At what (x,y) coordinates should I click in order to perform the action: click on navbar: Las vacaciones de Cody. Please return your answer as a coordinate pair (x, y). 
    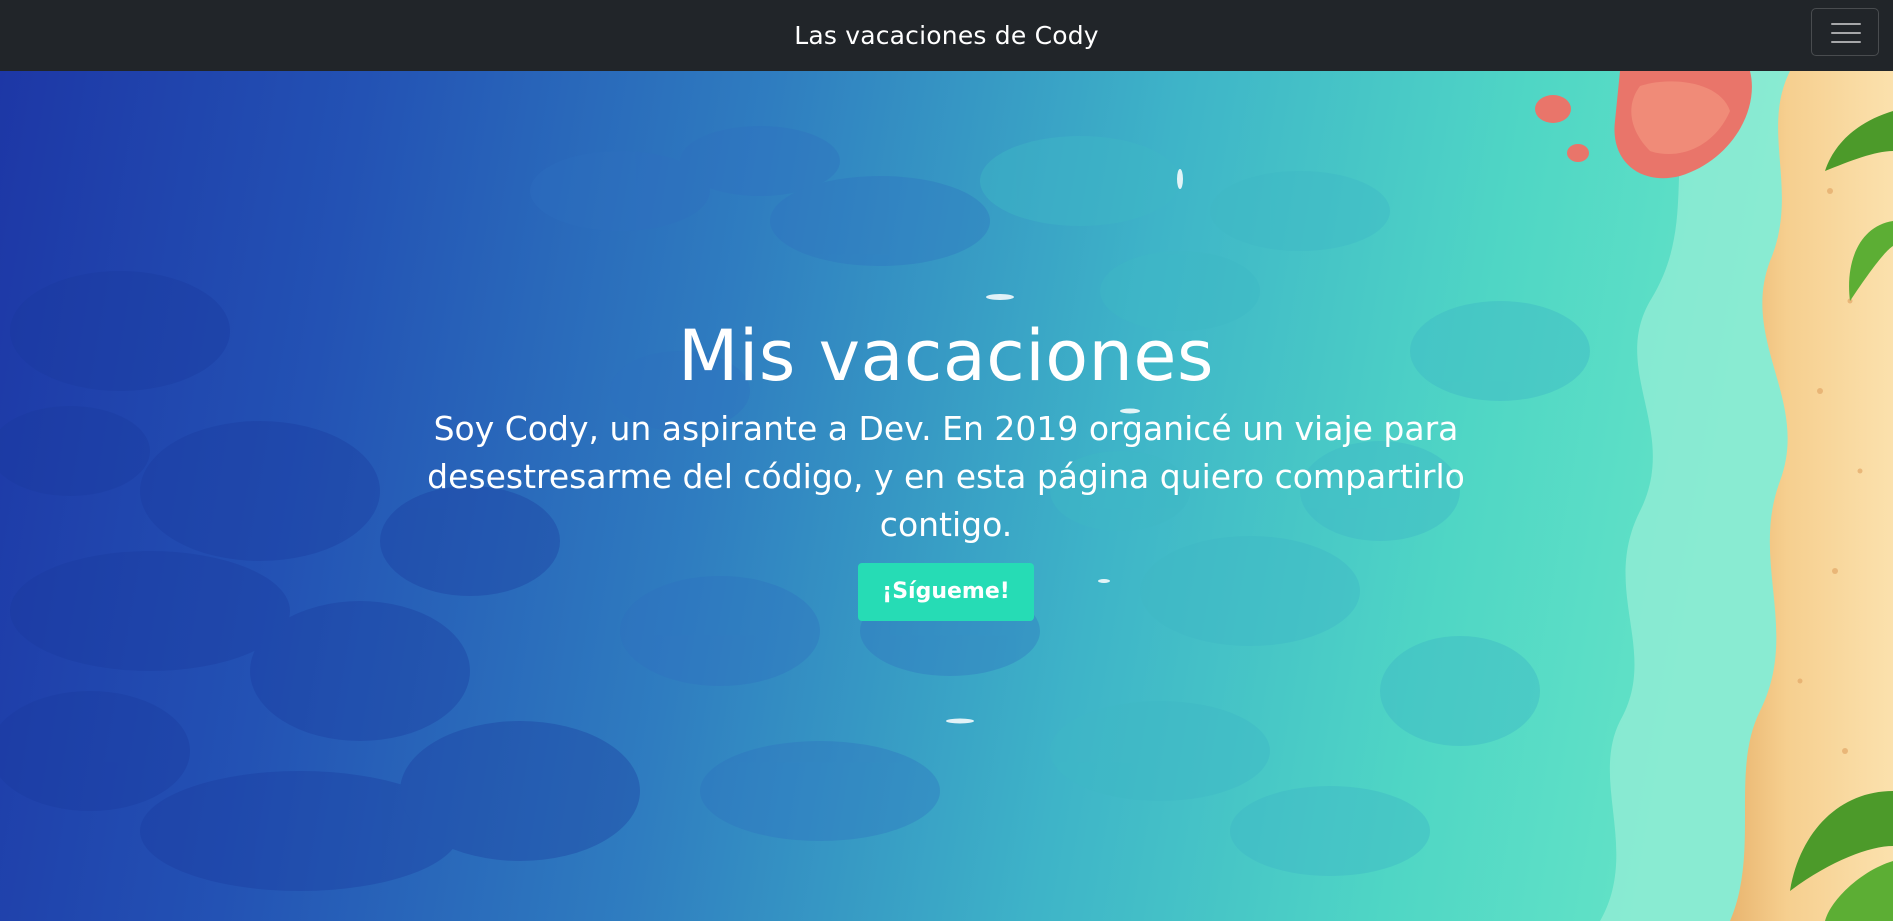
    Looking at the image, I should click on (946, 35).